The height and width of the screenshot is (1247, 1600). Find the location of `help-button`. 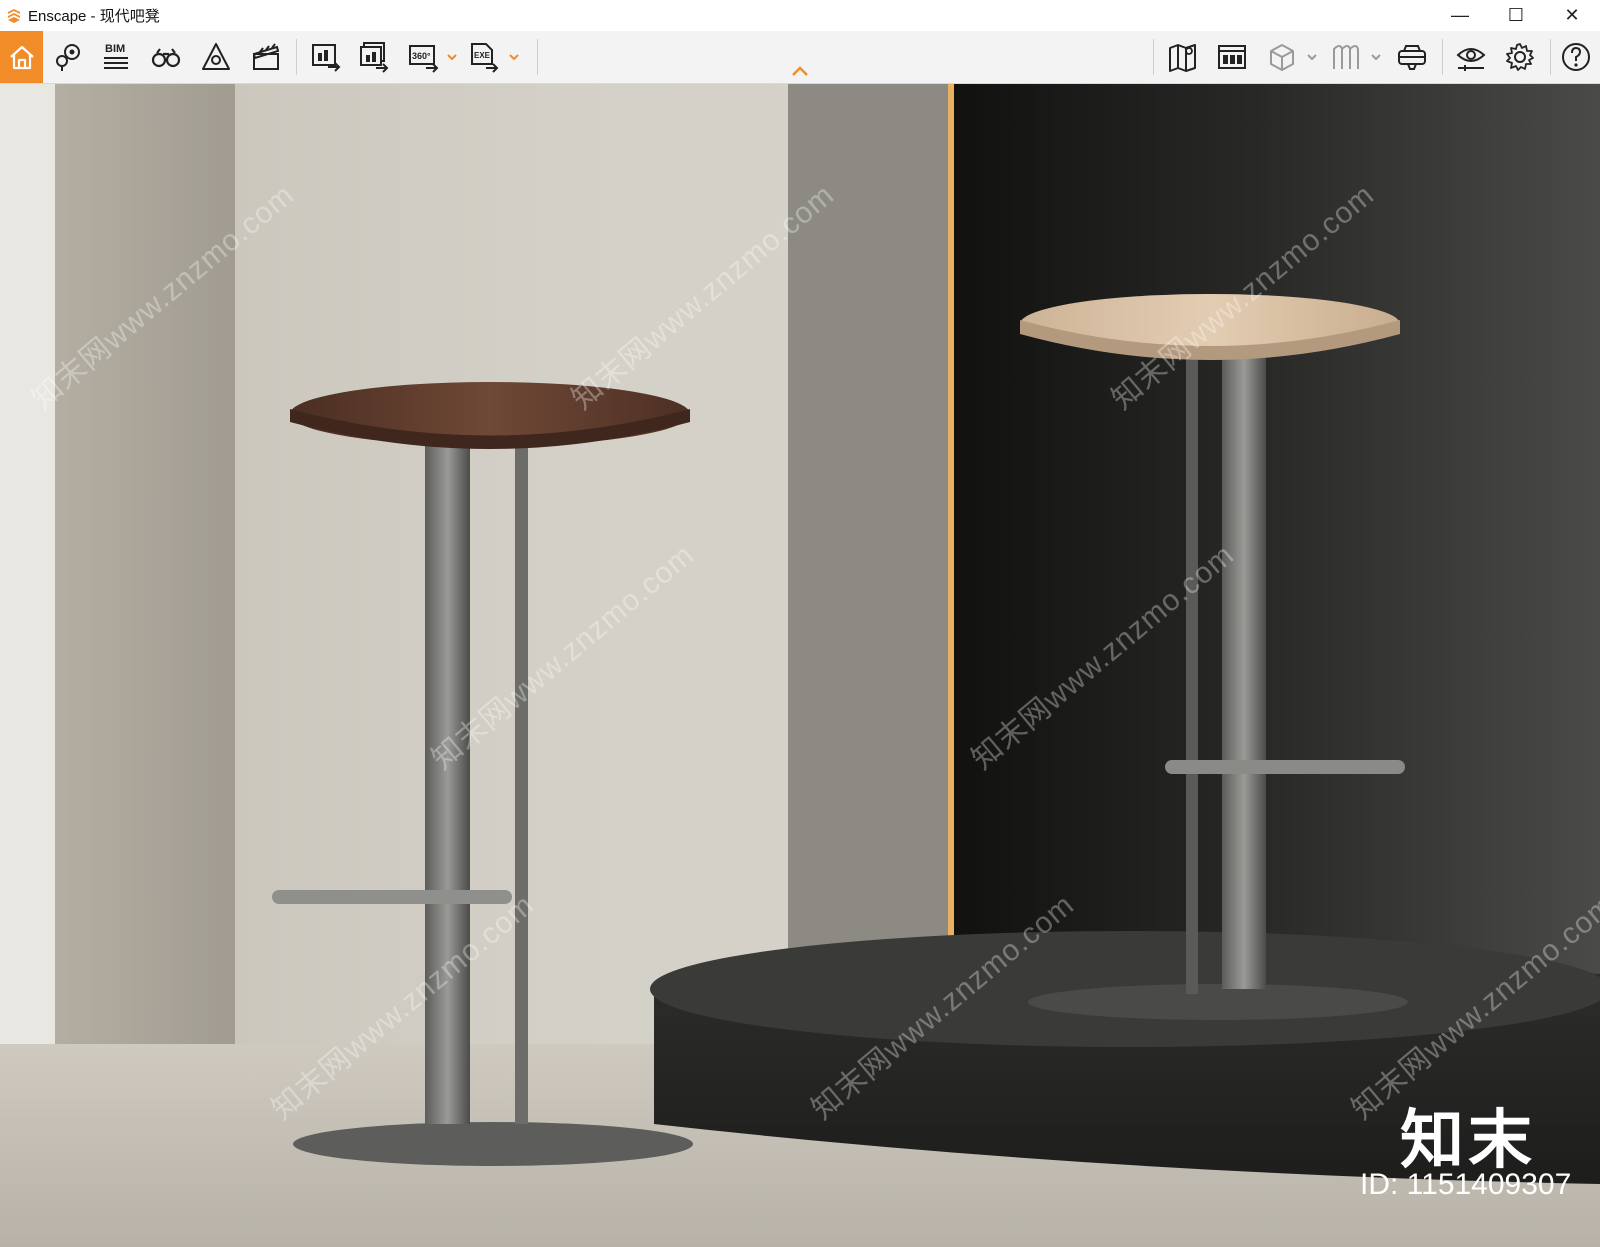

help-button is located at coordinates (1576, 57).